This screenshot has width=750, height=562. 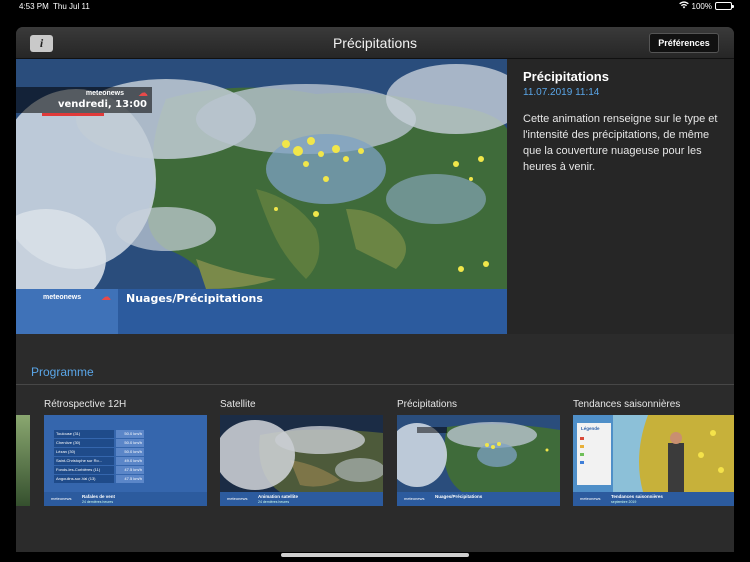 I want to click on programme-item-label: Tendances saisonnières, so click(x=627, y=404).